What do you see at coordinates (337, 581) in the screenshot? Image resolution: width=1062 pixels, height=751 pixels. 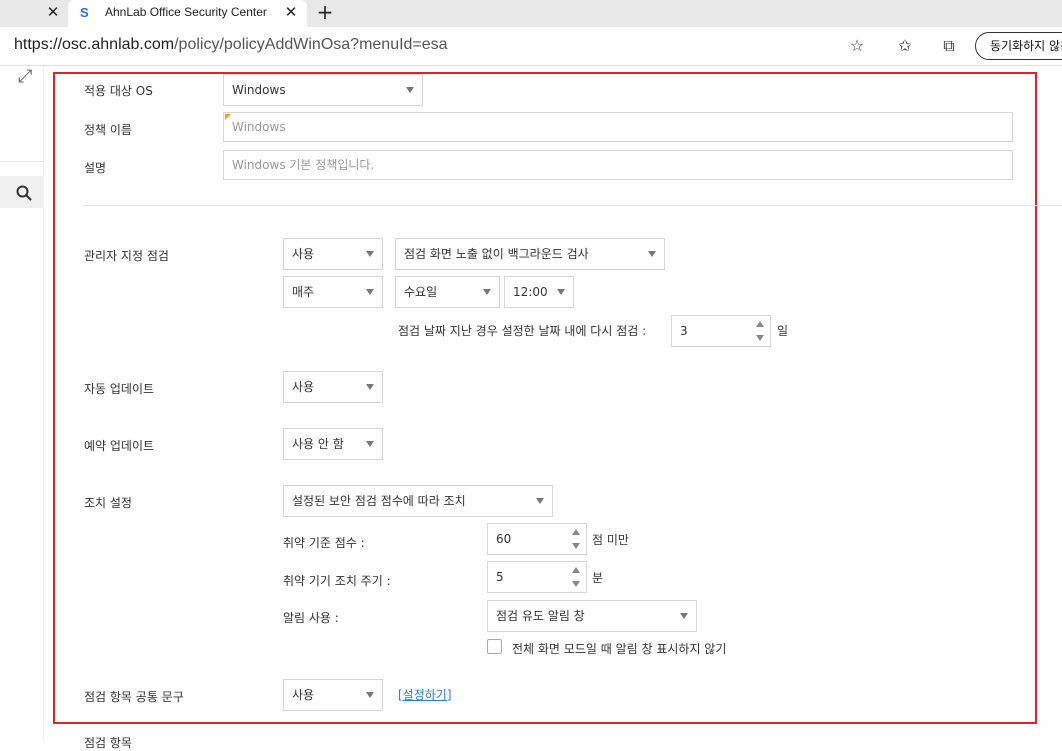 I see `cycle-label: 취약 기기 조치 주기 :` at bounding box center [337, 581].